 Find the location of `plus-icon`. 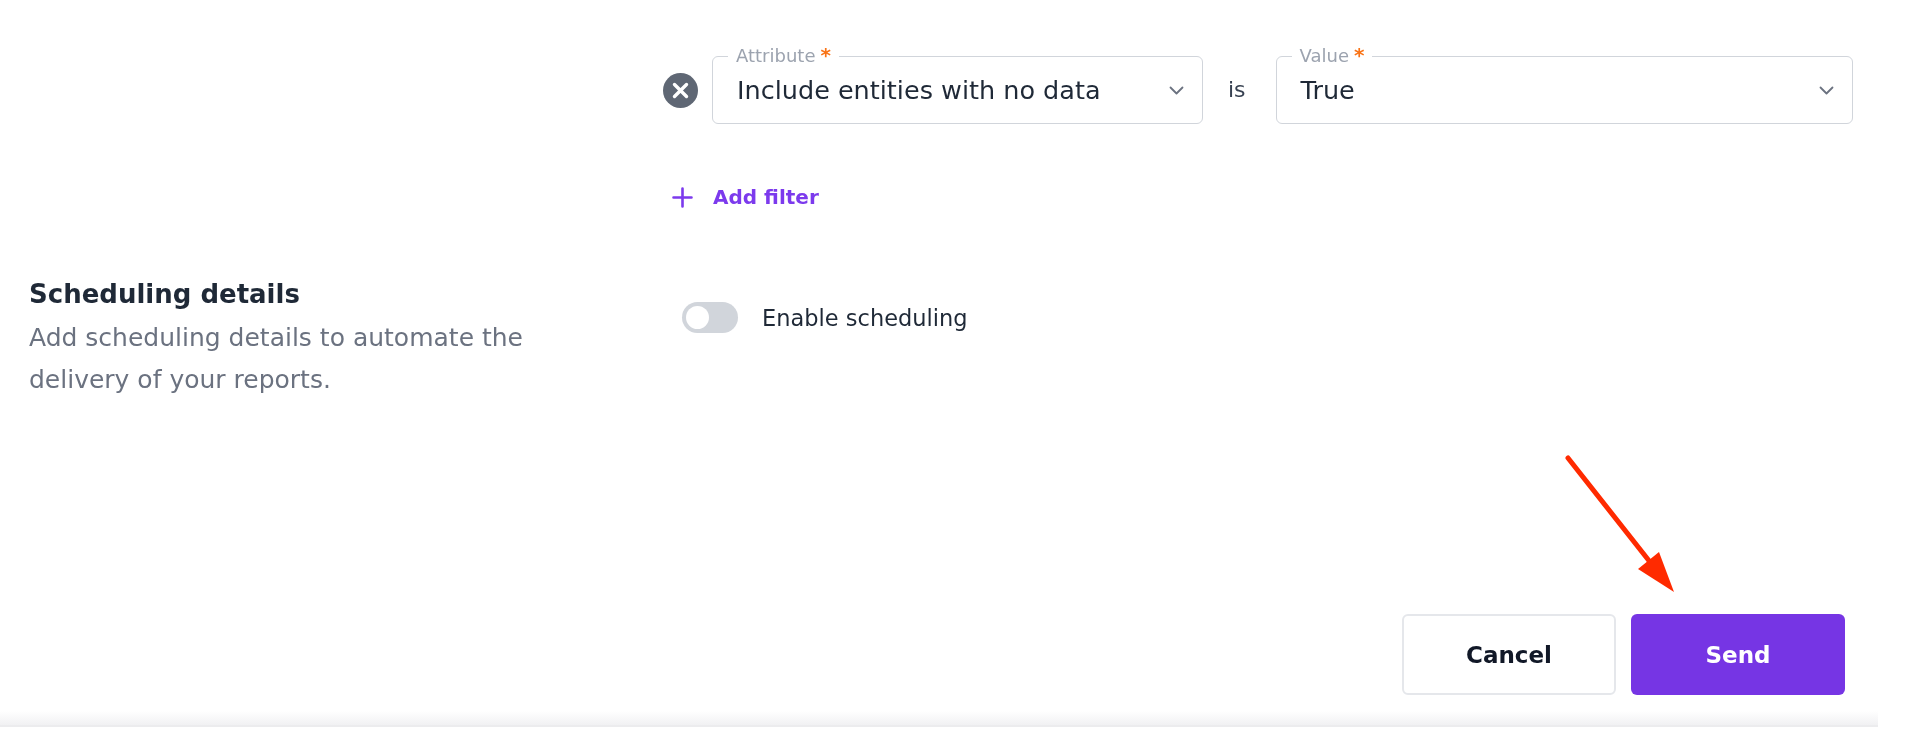

plus-icon is located at coordinates (682, 197).